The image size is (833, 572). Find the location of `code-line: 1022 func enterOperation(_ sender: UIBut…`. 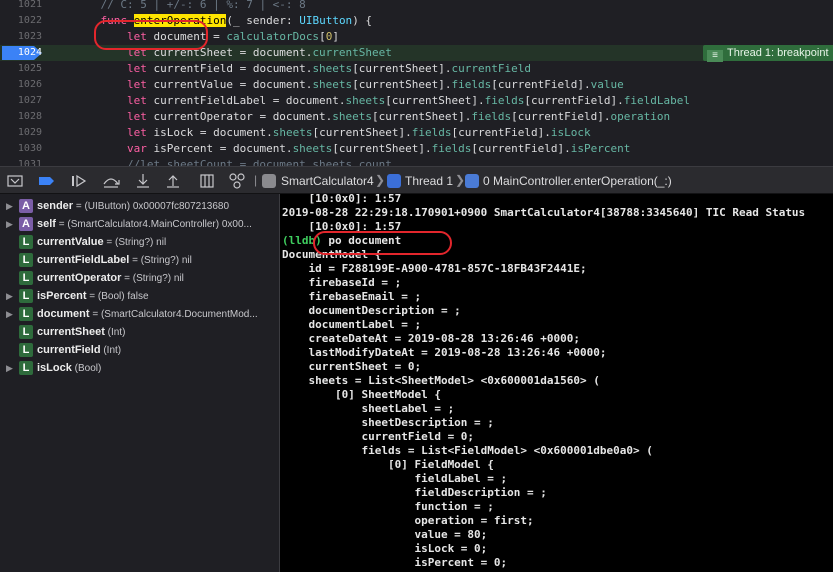

code-line: 1022 func enterOperation(_ sender: UIBut… is located at coordinates (416, 21).